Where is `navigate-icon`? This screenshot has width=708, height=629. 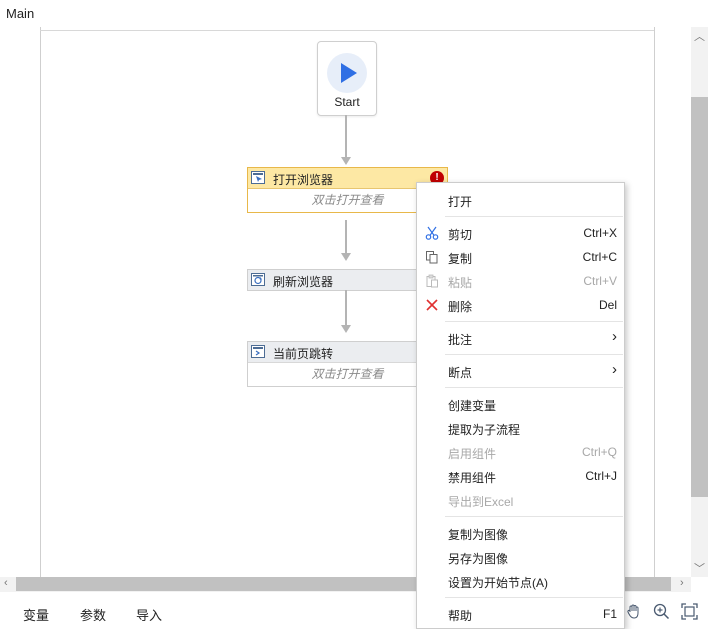
navigate-icon is located at coordinates (258, 351).